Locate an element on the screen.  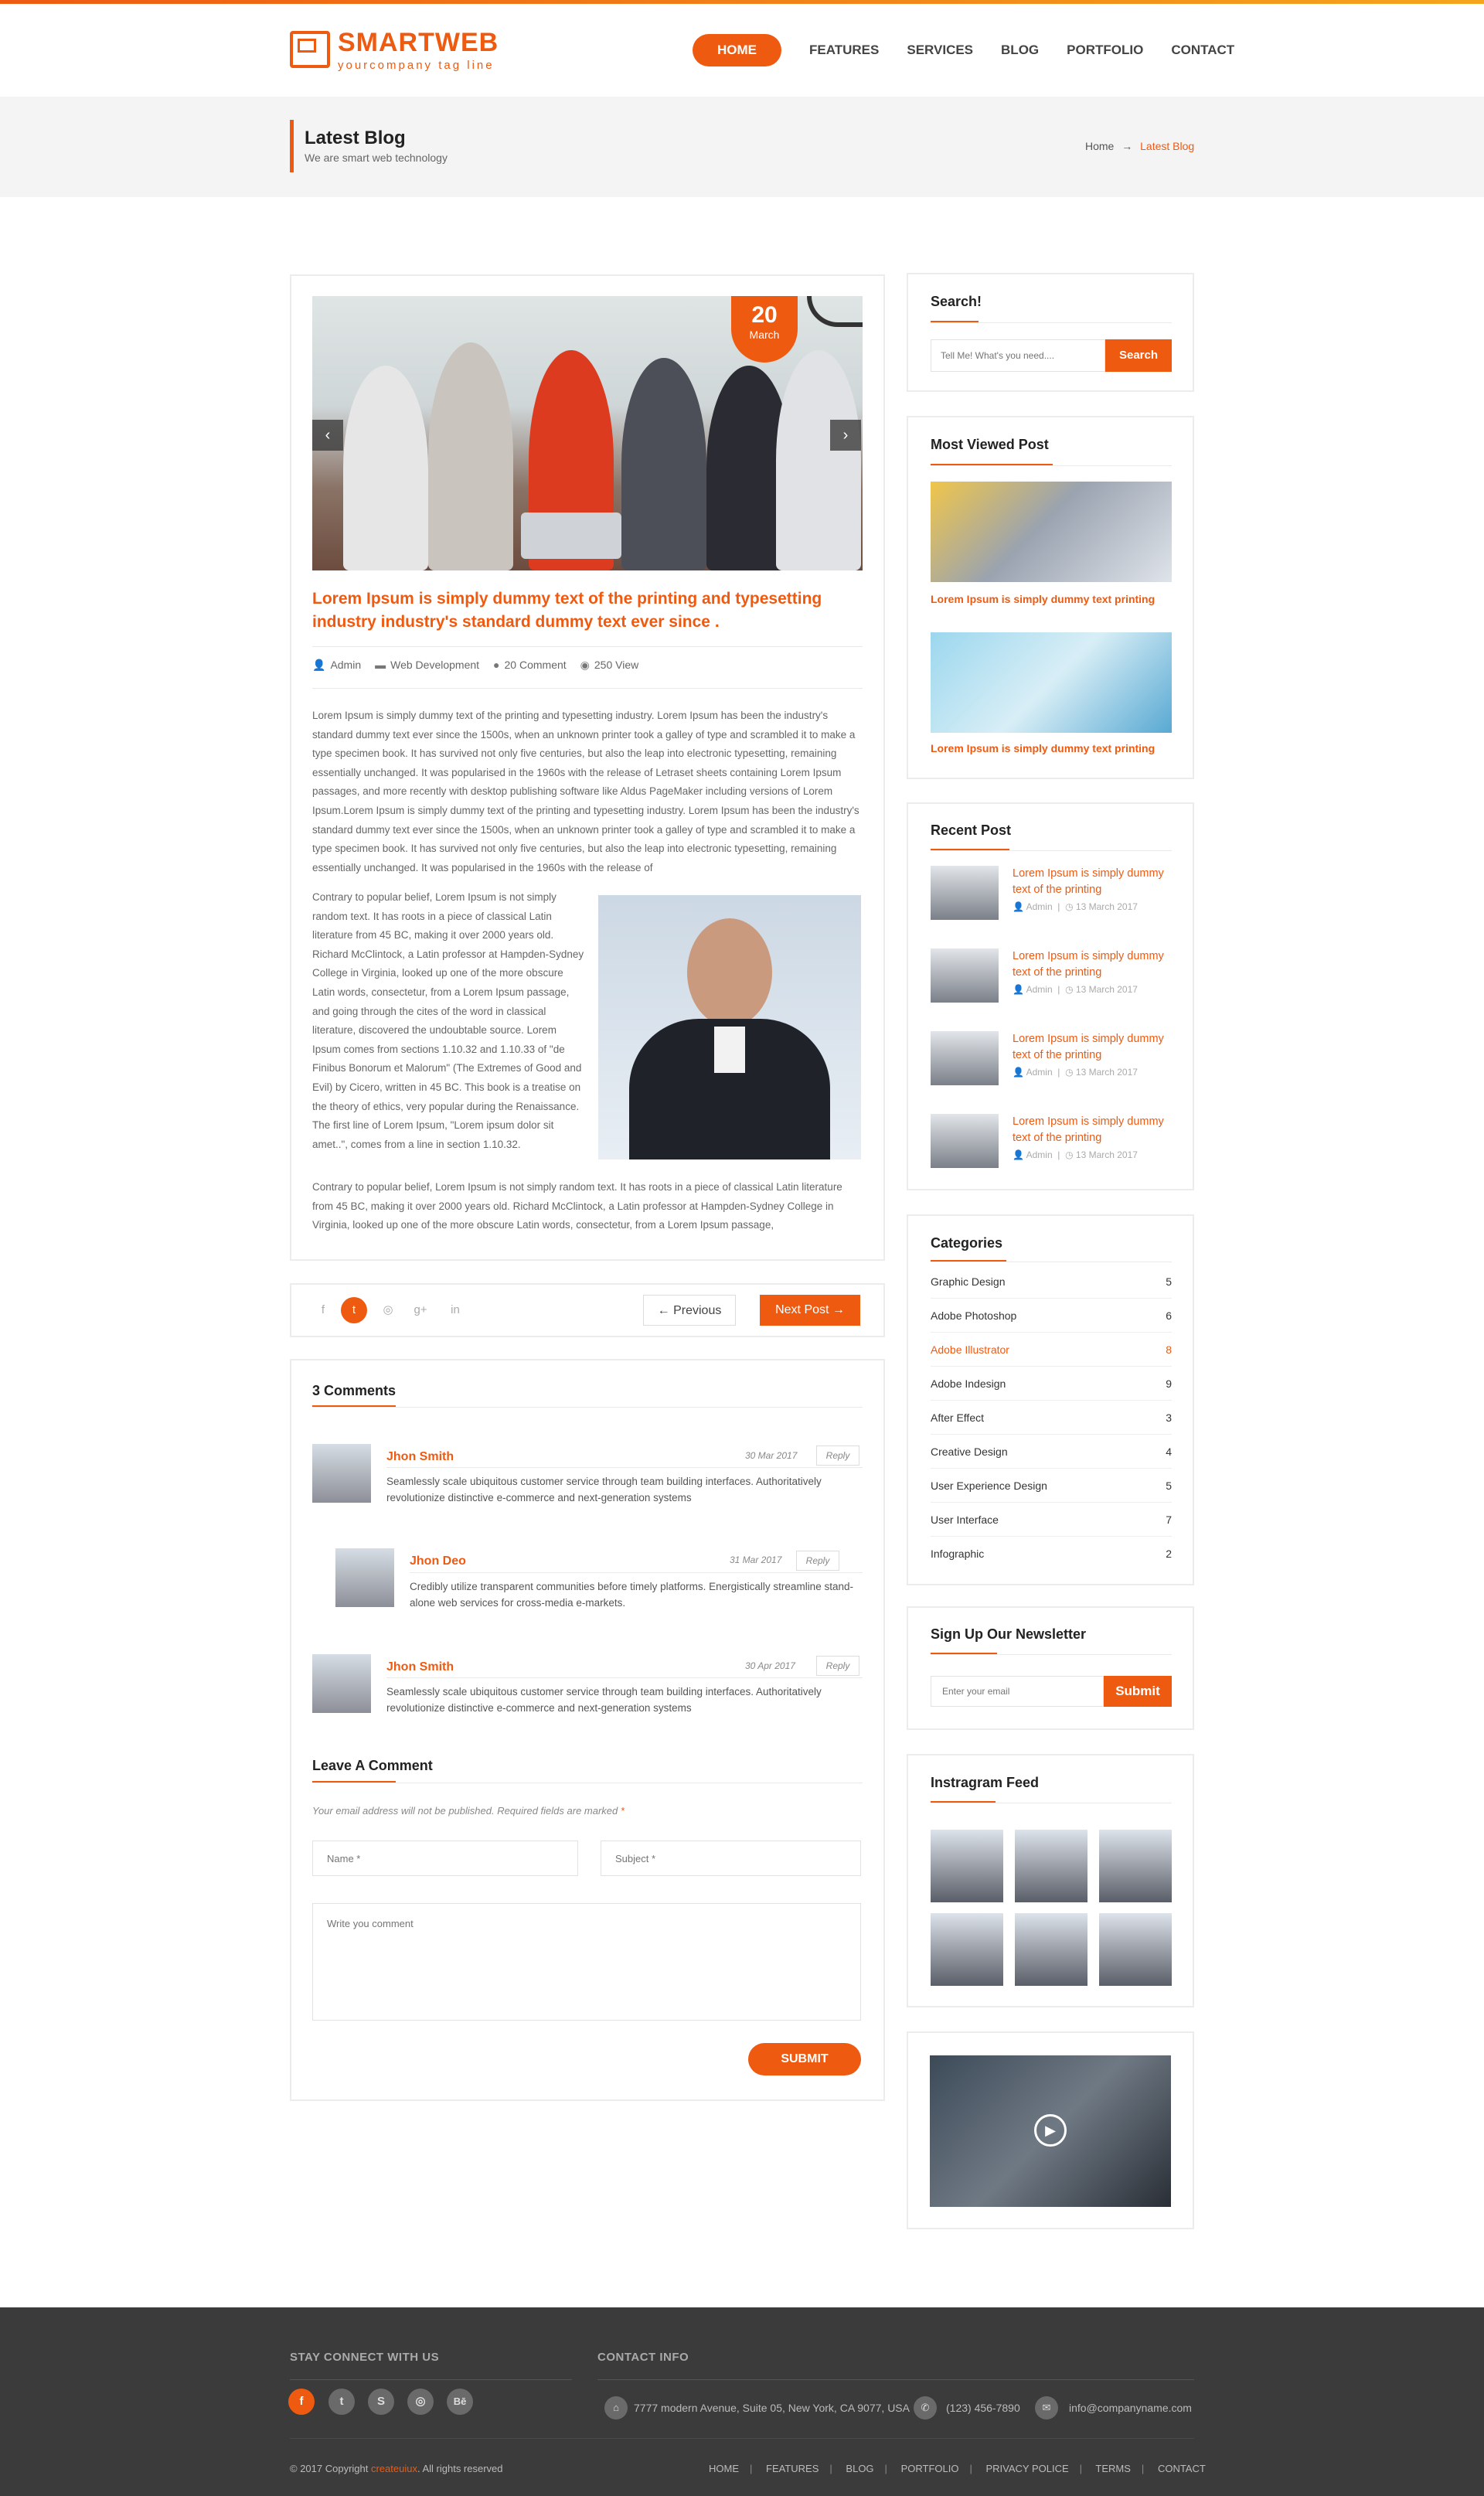
comment-avatar is located at coordinates (341, 1683).